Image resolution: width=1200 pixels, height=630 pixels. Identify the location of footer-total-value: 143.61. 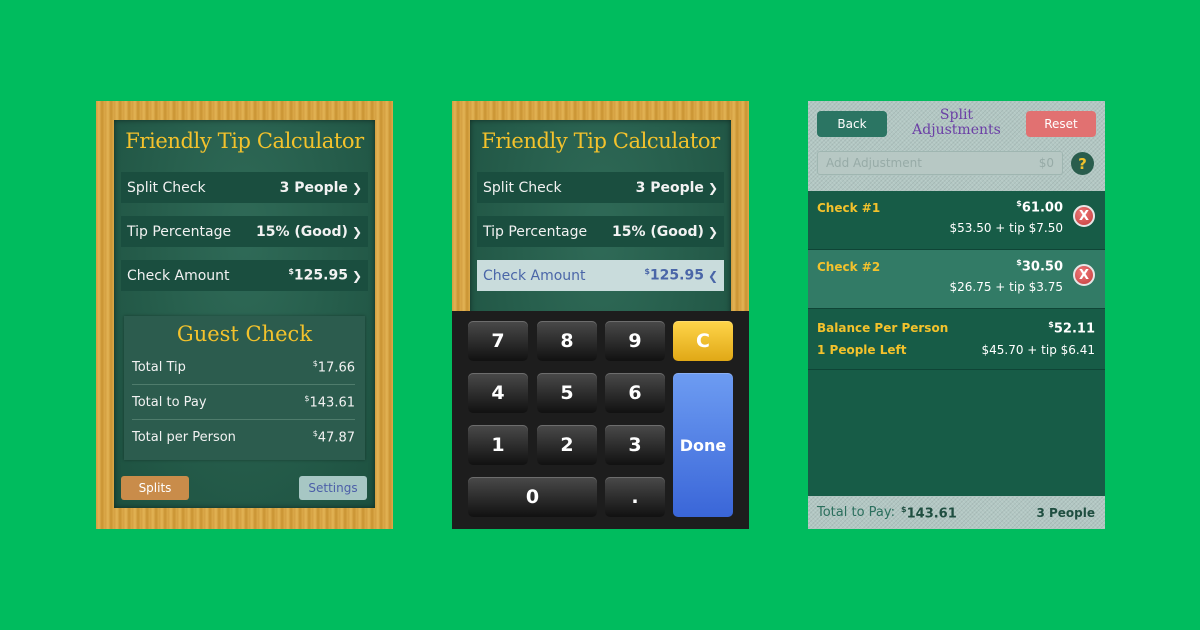
(931, 514).